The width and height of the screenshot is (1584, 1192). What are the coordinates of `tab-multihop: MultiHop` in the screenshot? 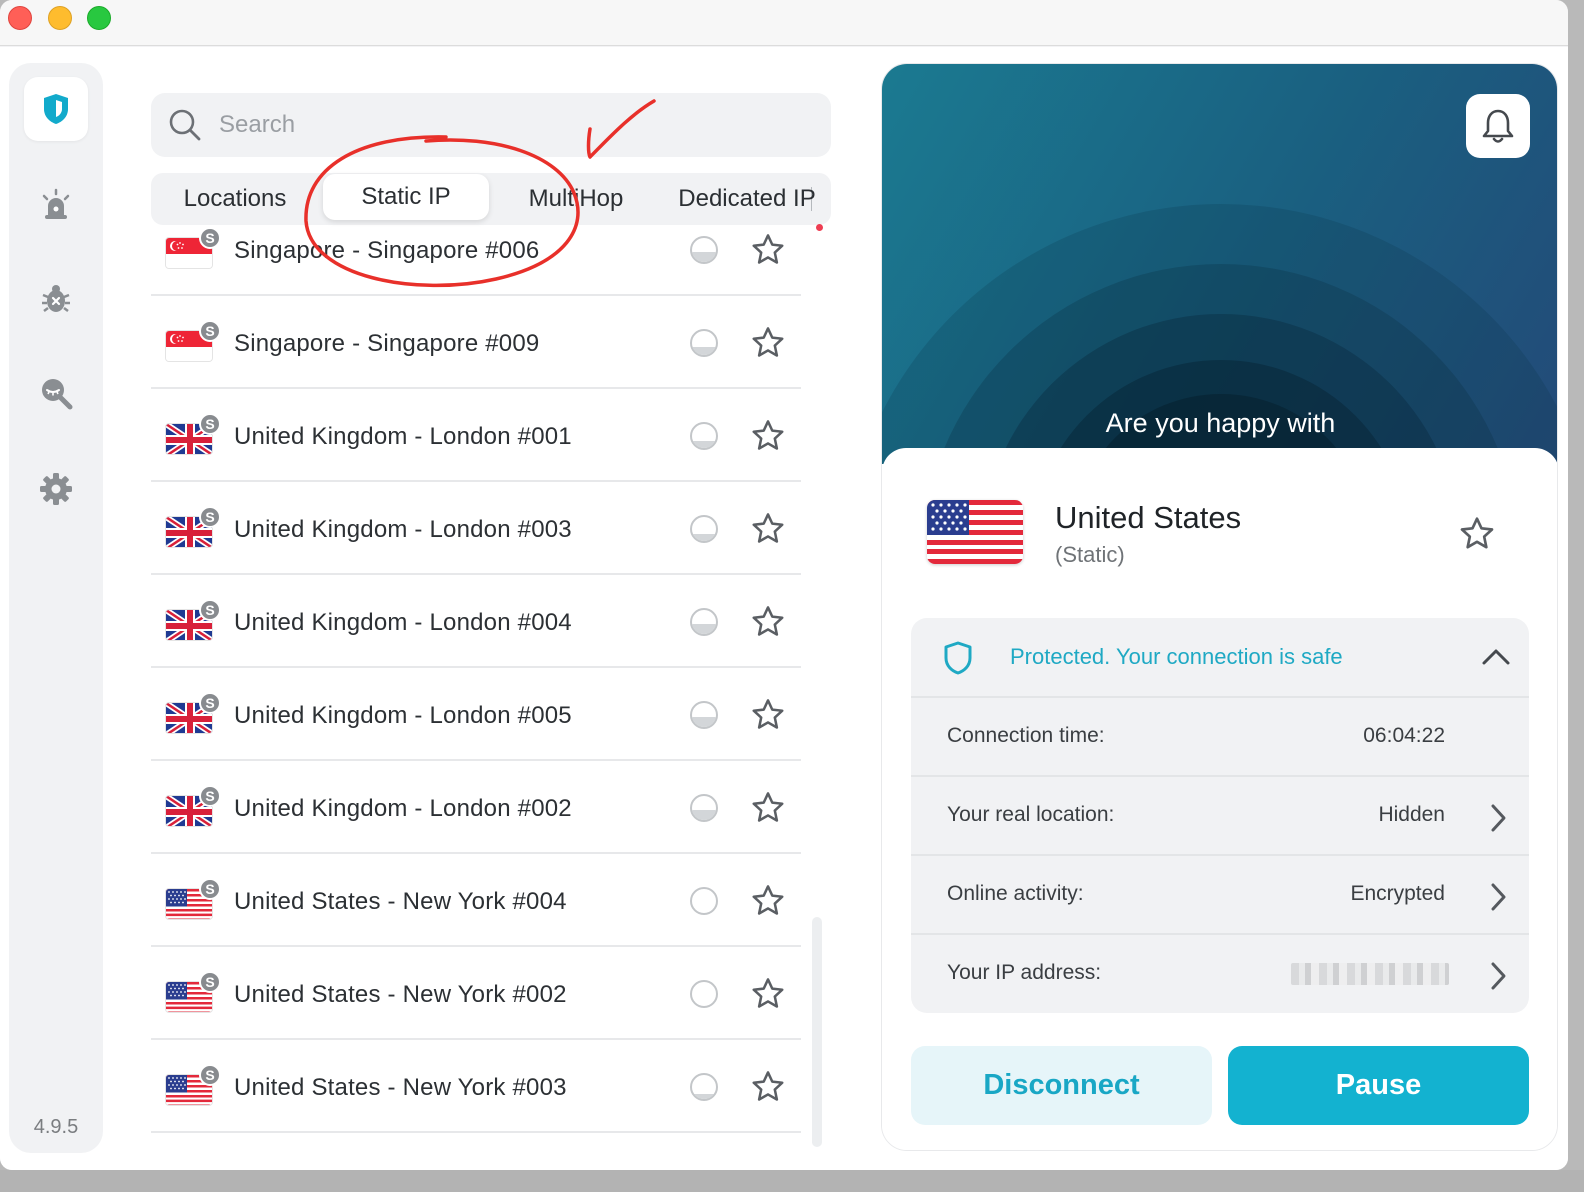 It's located at (576, 199).